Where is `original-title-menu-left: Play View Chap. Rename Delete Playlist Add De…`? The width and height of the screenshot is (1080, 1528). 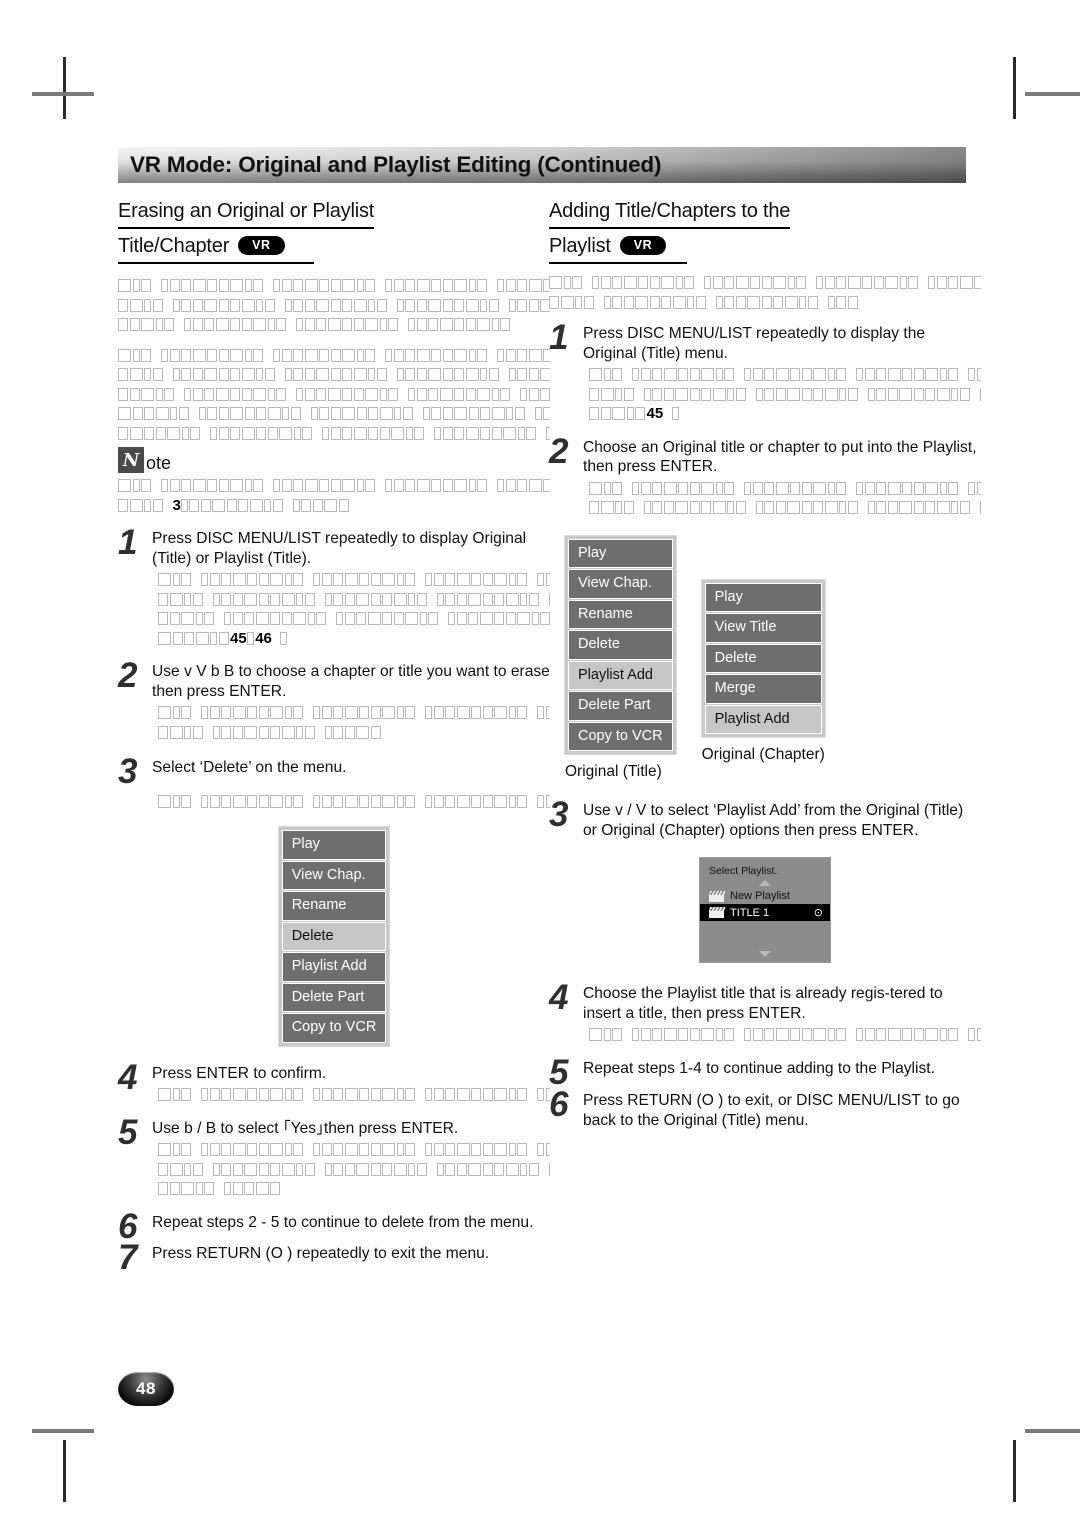 original-title-menu-left: Play View Chap. Rename Delete Playlist Add De… is located at coordinates (334, 936).